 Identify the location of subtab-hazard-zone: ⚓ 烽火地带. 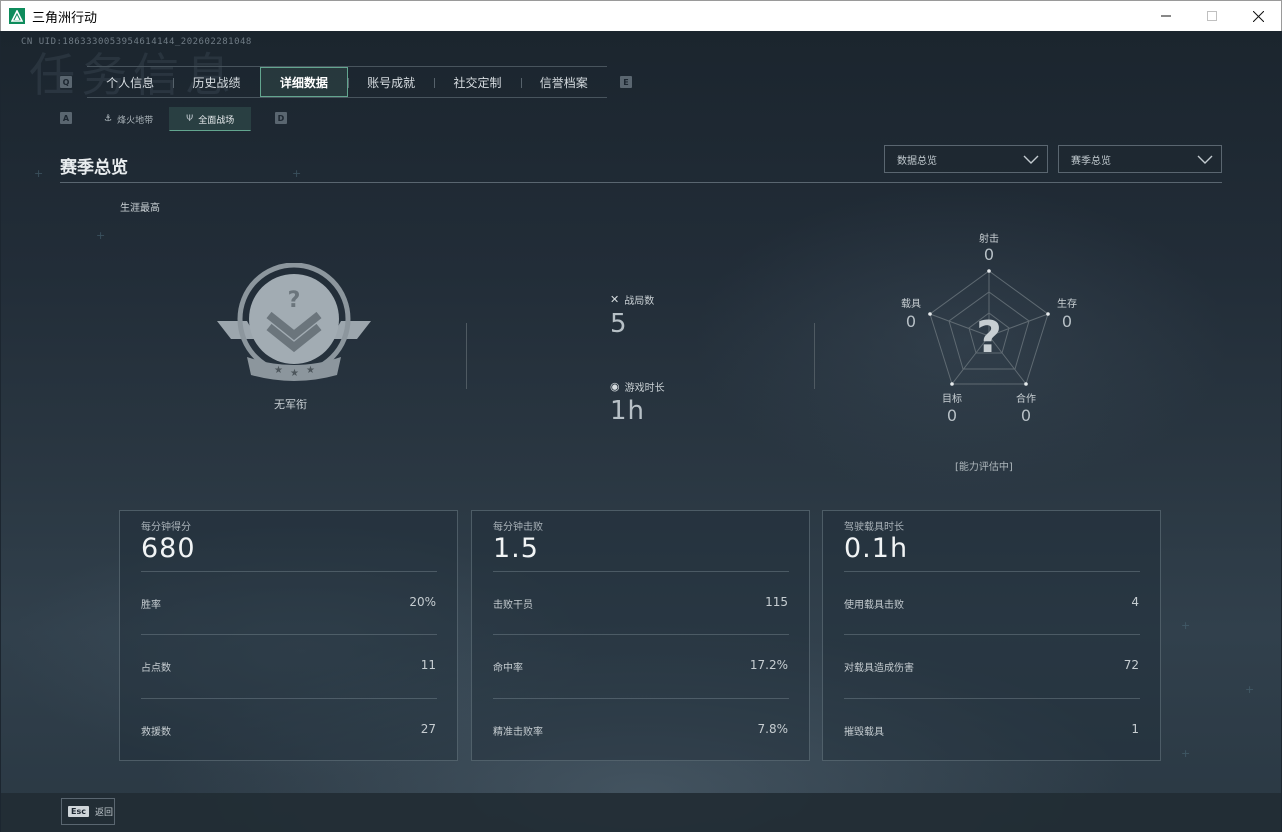
(128, 119).